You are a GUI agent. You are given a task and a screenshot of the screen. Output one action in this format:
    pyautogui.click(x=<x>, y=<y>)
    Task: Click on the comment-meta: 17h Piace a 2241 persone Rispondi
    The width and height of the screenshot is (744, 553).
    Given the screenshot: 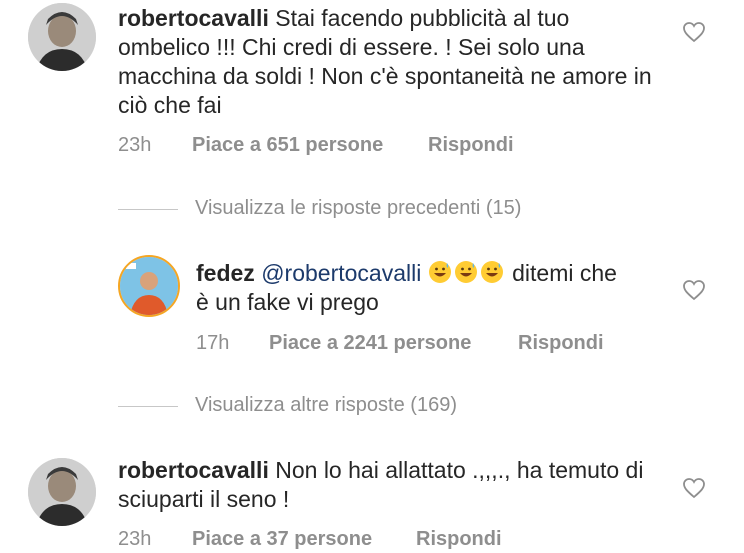 What is the action you would take?
    pyautogui.click(x=446, y=344)
    